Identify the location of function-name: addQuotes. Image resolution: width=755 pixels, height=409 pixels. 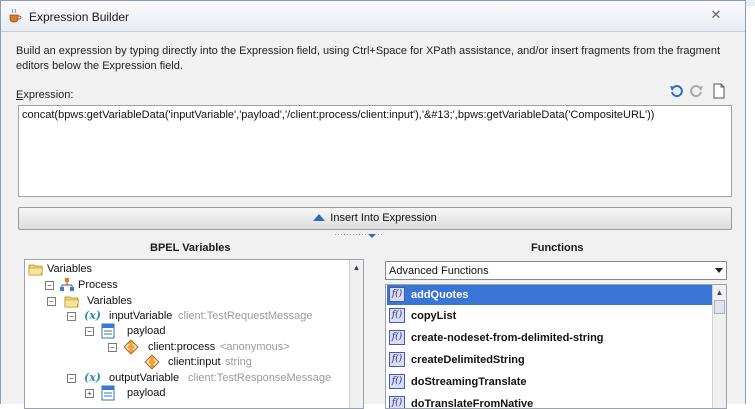
(440, 295).